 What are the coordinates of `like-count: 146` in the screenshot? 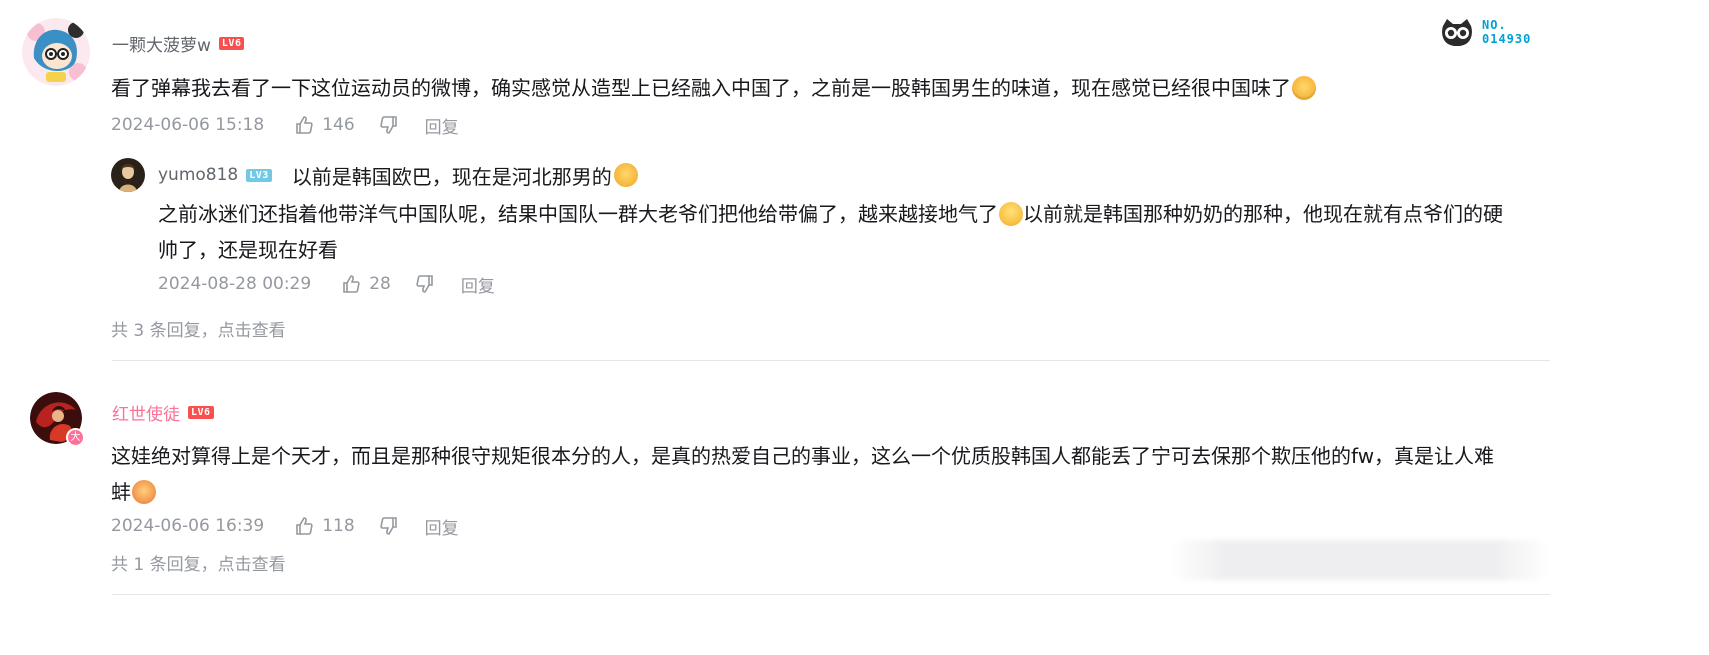 It's located at (338, 125).